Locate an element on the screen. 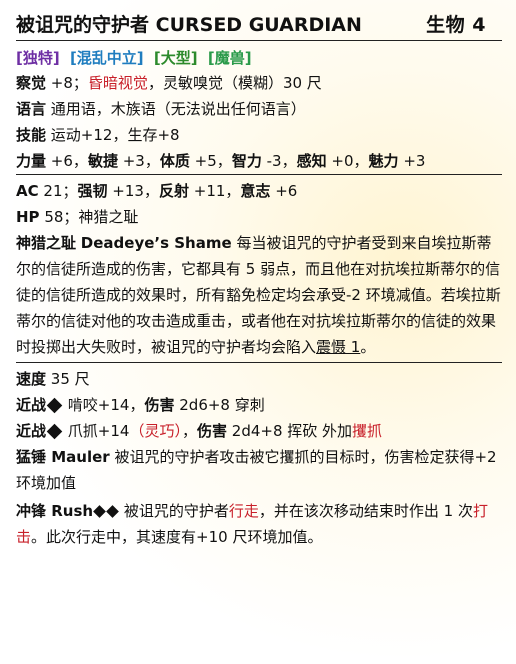 The image size is (516, 664). rush-text-3: 。此次行走中，其速度有+10 尺环境加值。 is located at coordinates (177, 537).